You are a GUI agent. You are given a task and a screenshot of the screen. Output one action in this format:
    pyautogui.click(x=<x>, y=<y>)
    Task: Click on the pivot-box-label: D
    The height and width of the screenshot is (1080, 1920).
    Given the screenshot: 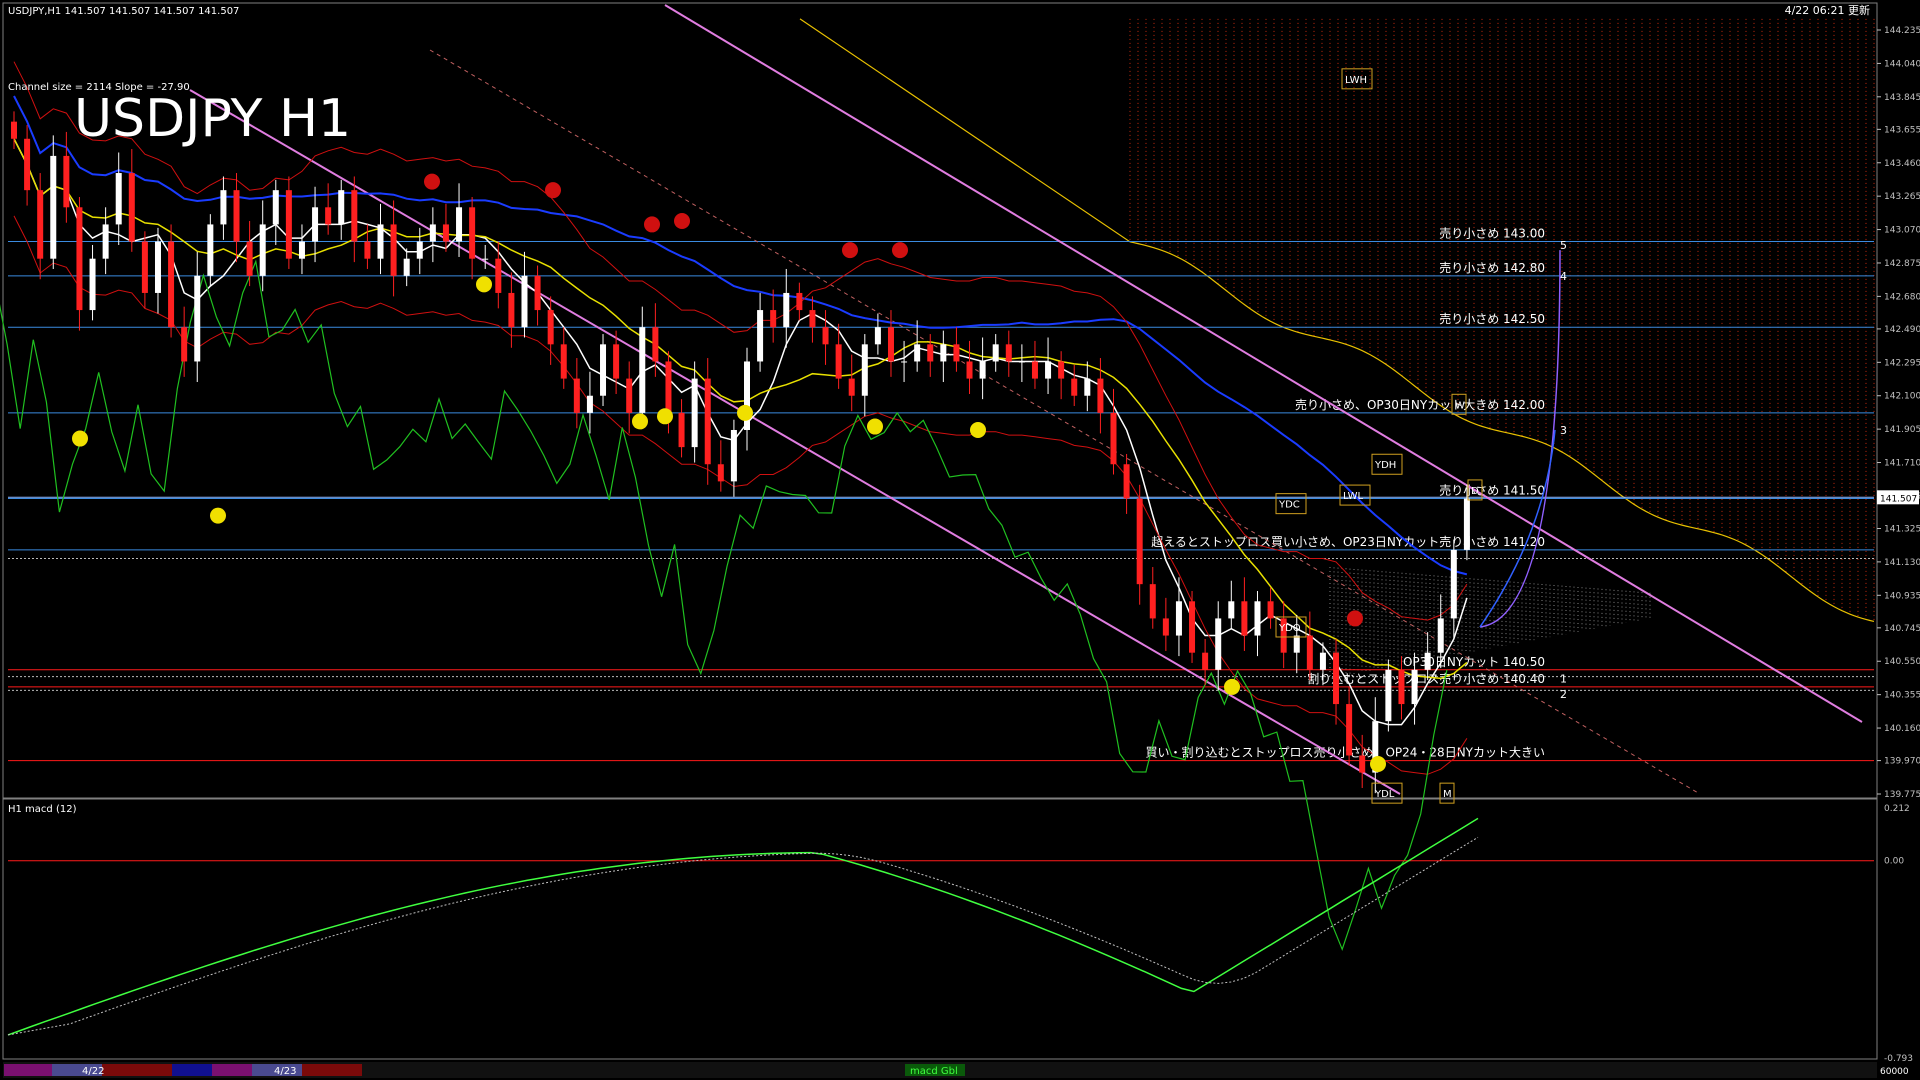 What is the action you would take?
    pyautogui.click(x=1475, y=491)
    